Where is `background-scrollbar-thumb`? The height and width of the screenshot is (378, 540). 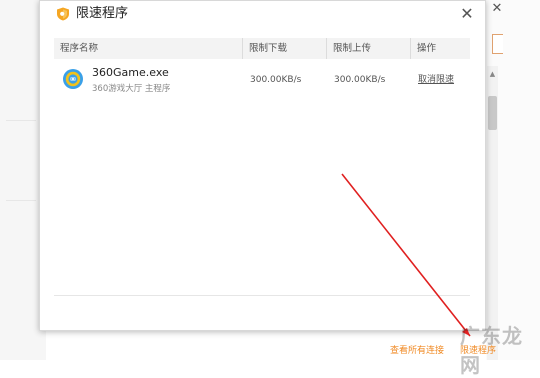
background-scrollbar-thumb is located at coordinates (492, 113).